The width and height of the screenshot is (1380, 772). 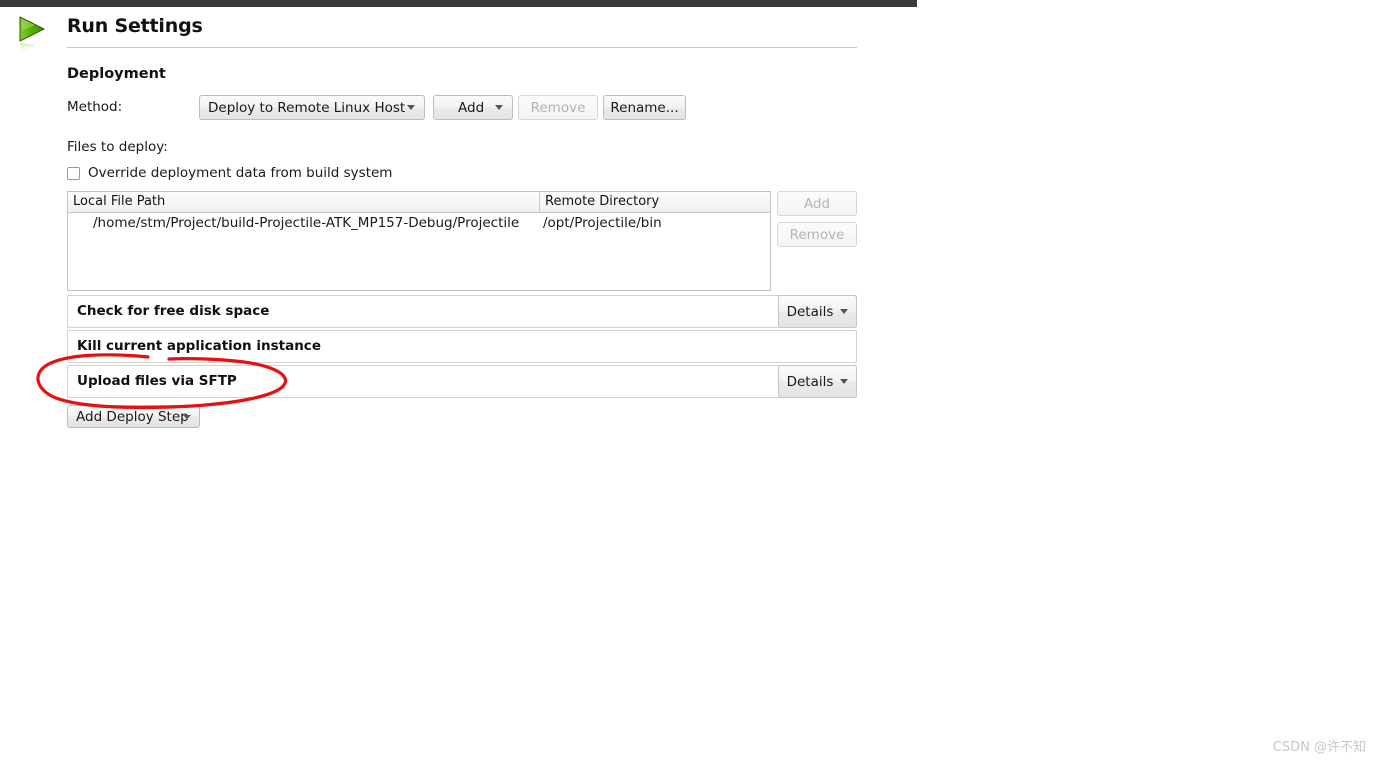 What do you see at coordinates (116, 74) in the screenshot?
I see `deployment-section-title: Deployment` at bounding box center [116, 74].